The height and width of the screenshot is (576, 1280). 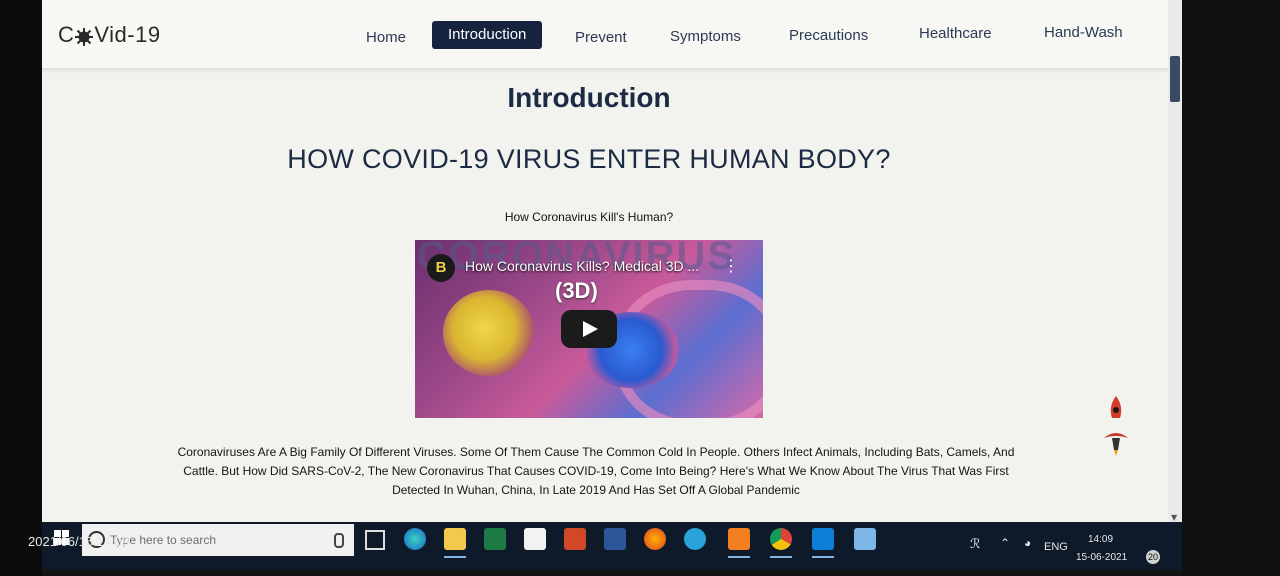 What do you see at coordinates (781, 539) in the screenshot?
I see `chrome-icon` at bounding box center [781, 539].